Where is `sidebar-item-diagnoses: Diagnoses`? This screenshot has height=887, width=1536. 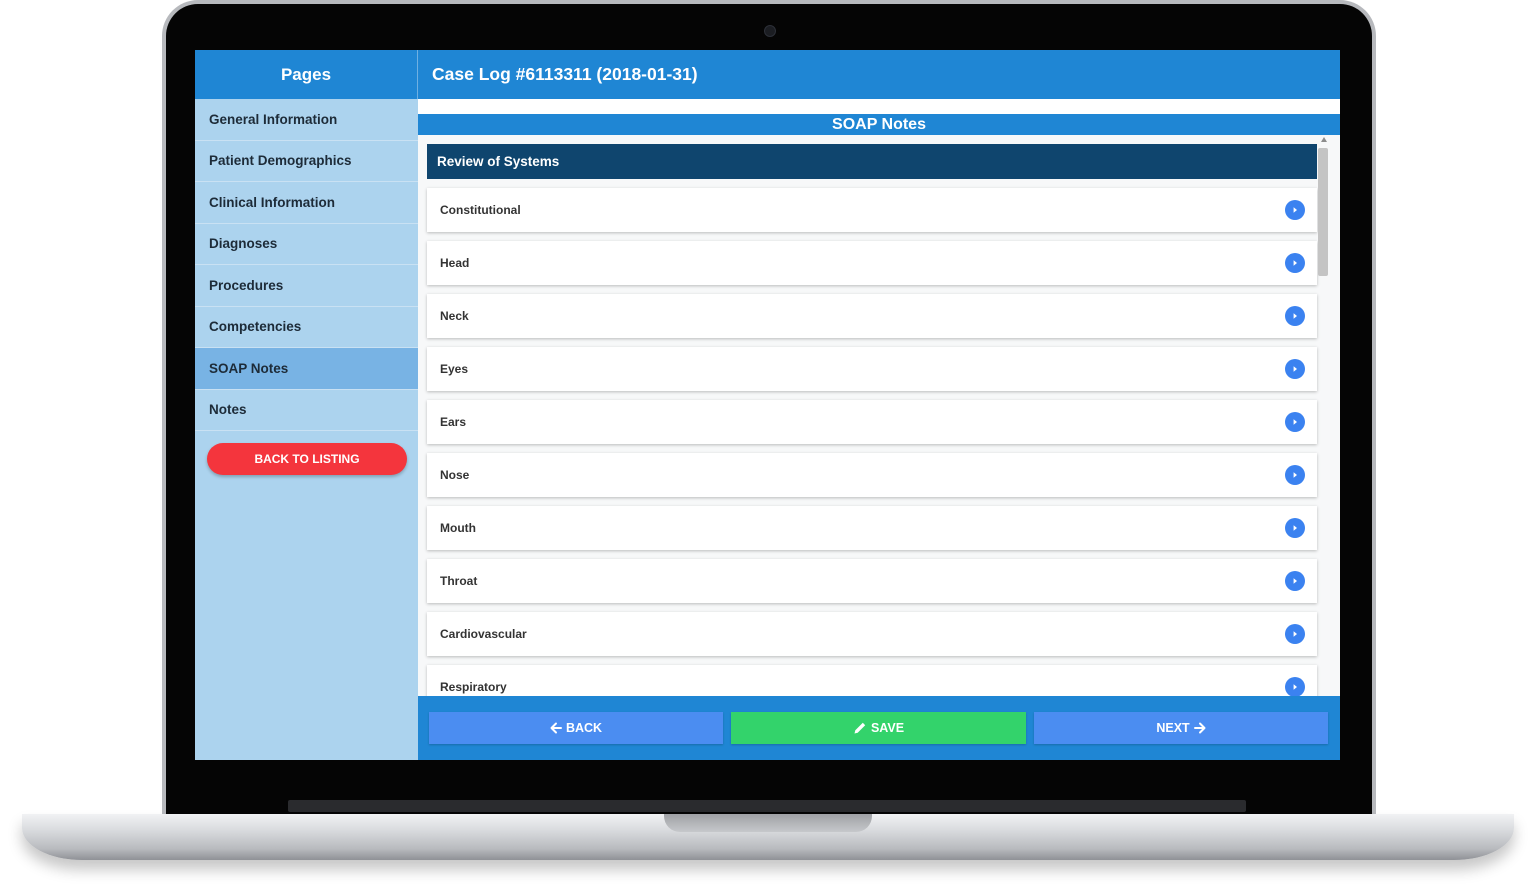 sidebar-item-diagnoses: Diagnoses is located at coordinates (306, 244).